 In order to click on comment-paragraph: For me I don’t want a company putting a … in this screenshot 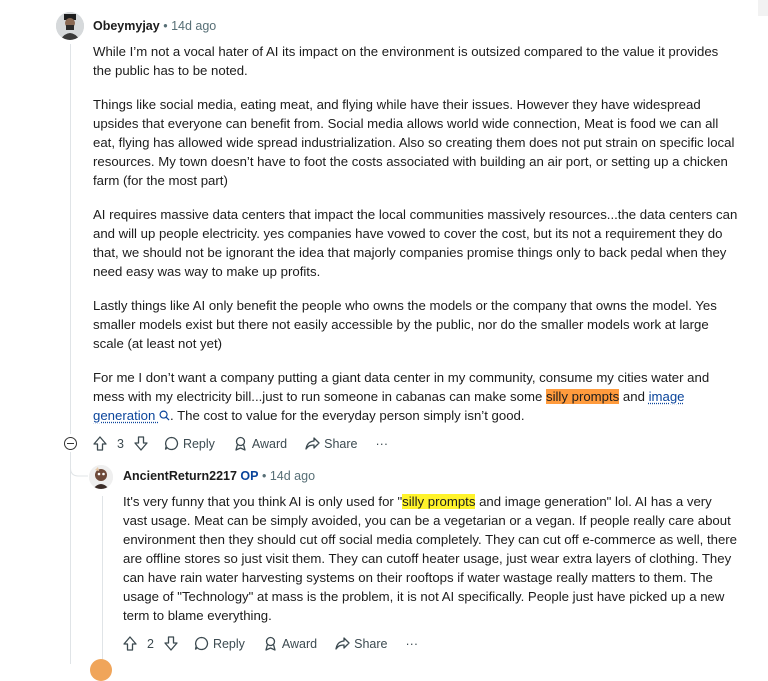, I will do `click(415, 396)`.